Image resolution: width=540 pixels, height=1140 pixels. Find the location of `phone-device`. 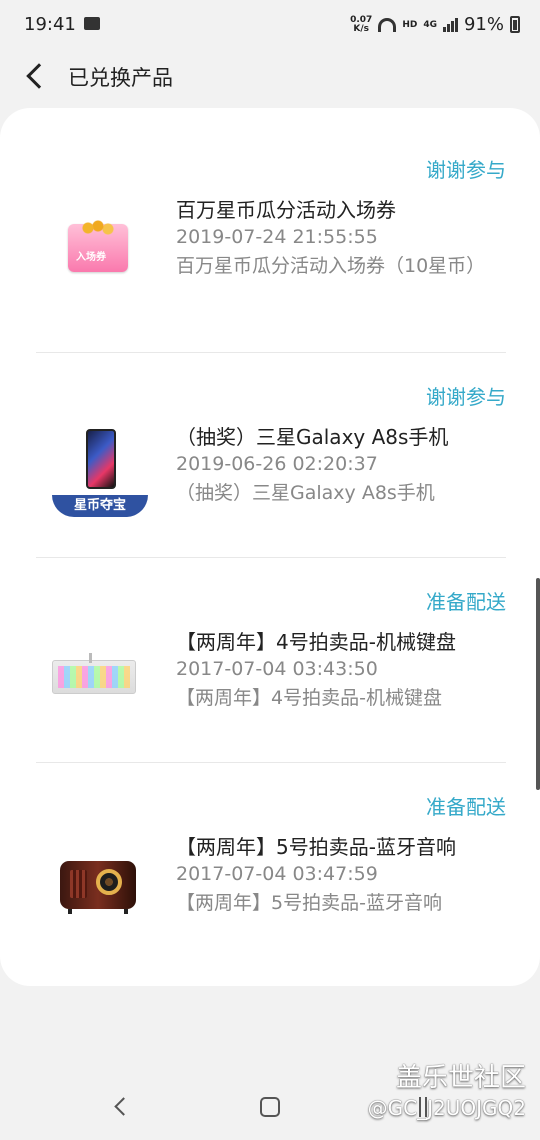

phone-device is located at coordinates (101, 459).